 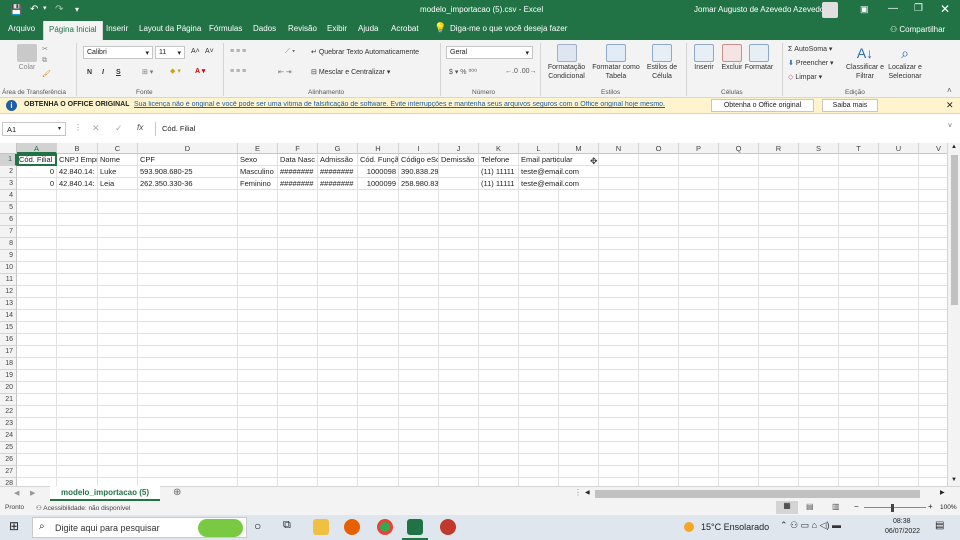 What do you see at coordinates (810, 49) in the screenshot?
I see `autosum-button: Σ AutoSoma ▾` at bounding box center [810, 49].